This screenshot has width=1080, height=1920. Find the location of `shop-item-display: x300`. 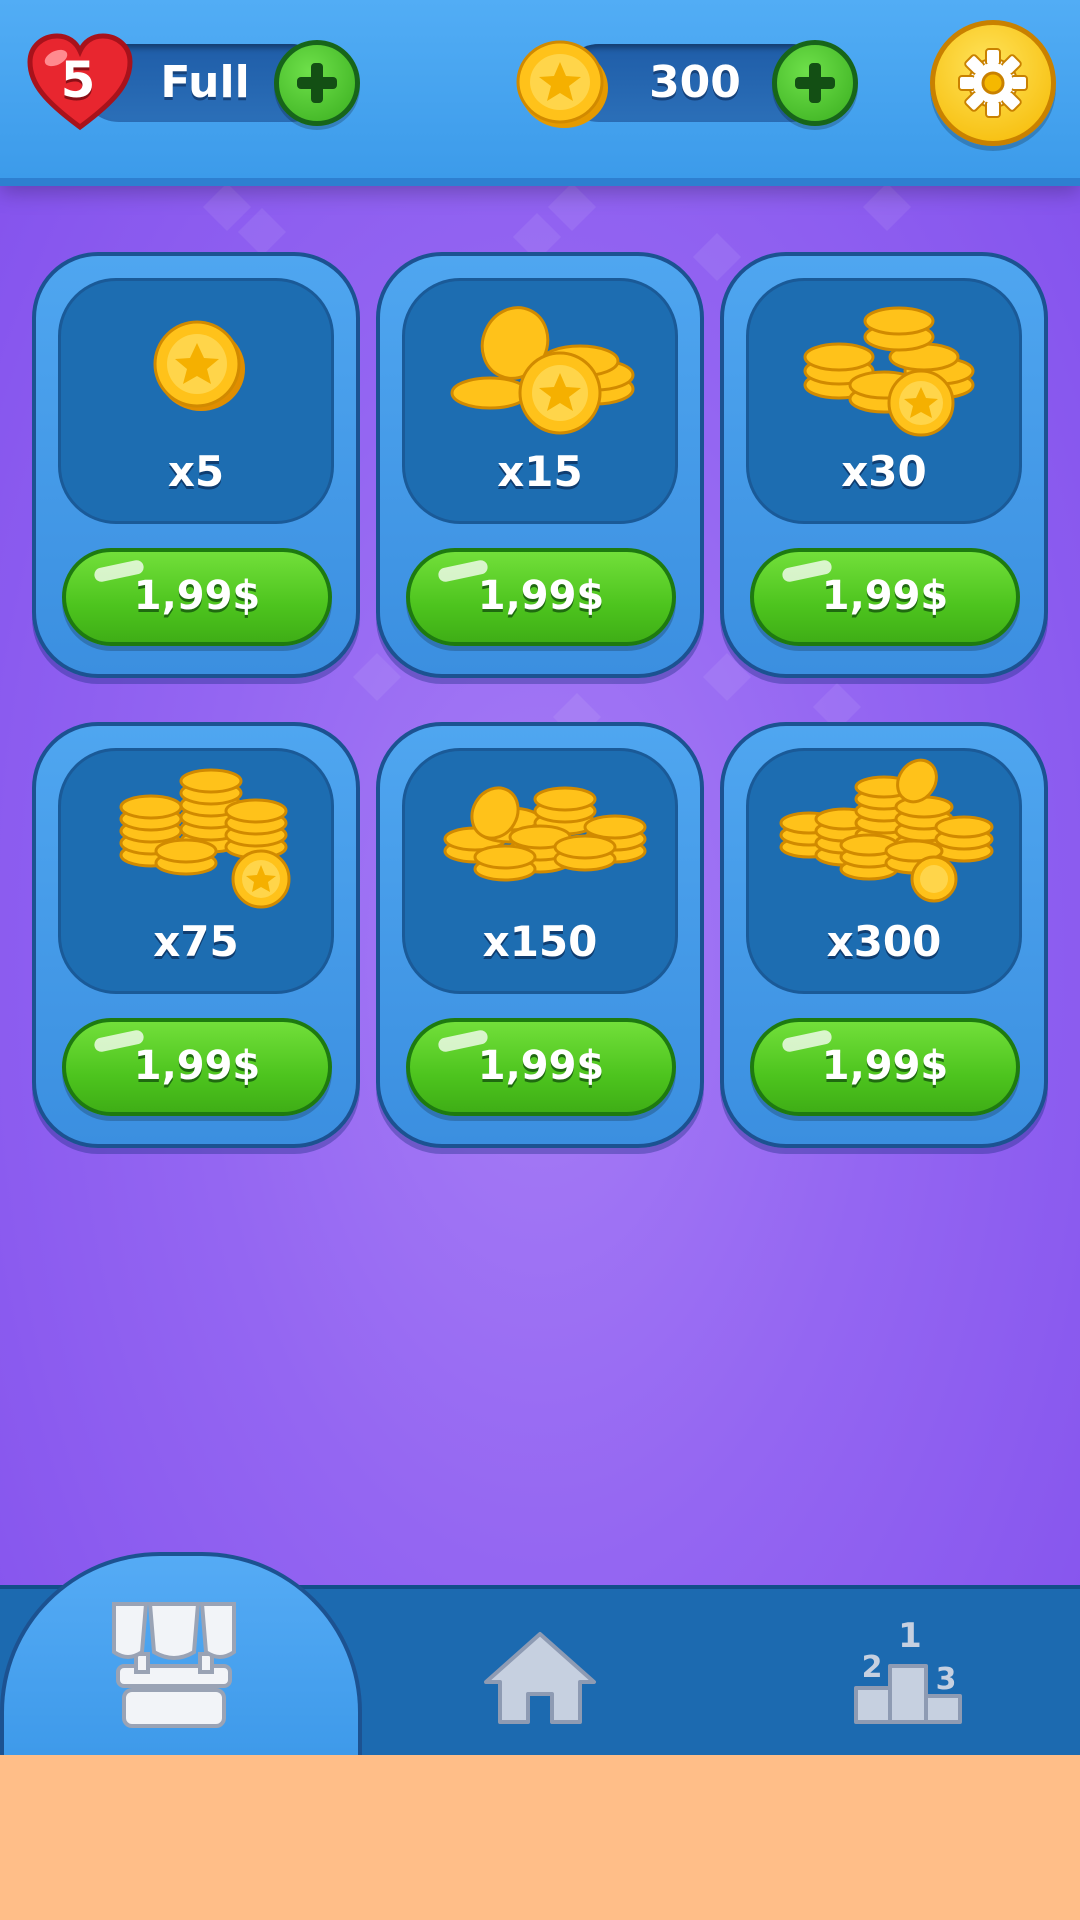

shop-item-display: x300 is located at coordinates (884, 871).